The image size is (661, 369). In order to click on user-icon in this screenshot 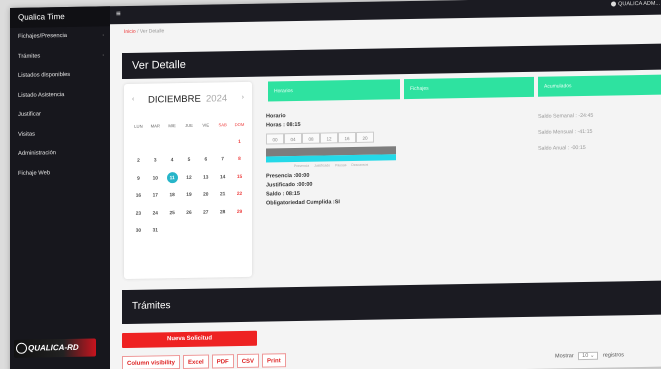, I will do `click(614, 4)`.